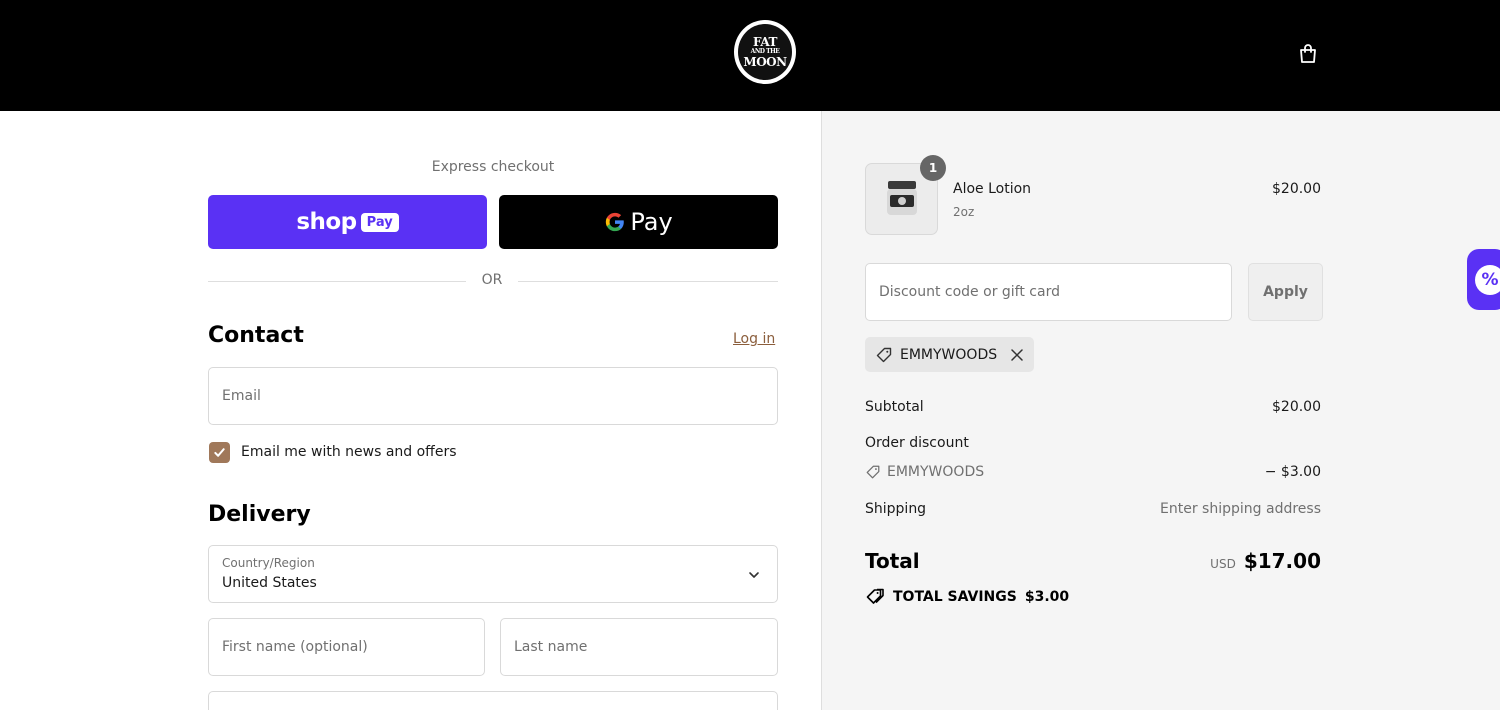 This screenshot has width=1500, height=710. I want to click on order-discount-value: − $3.00, so click(1292, 472).